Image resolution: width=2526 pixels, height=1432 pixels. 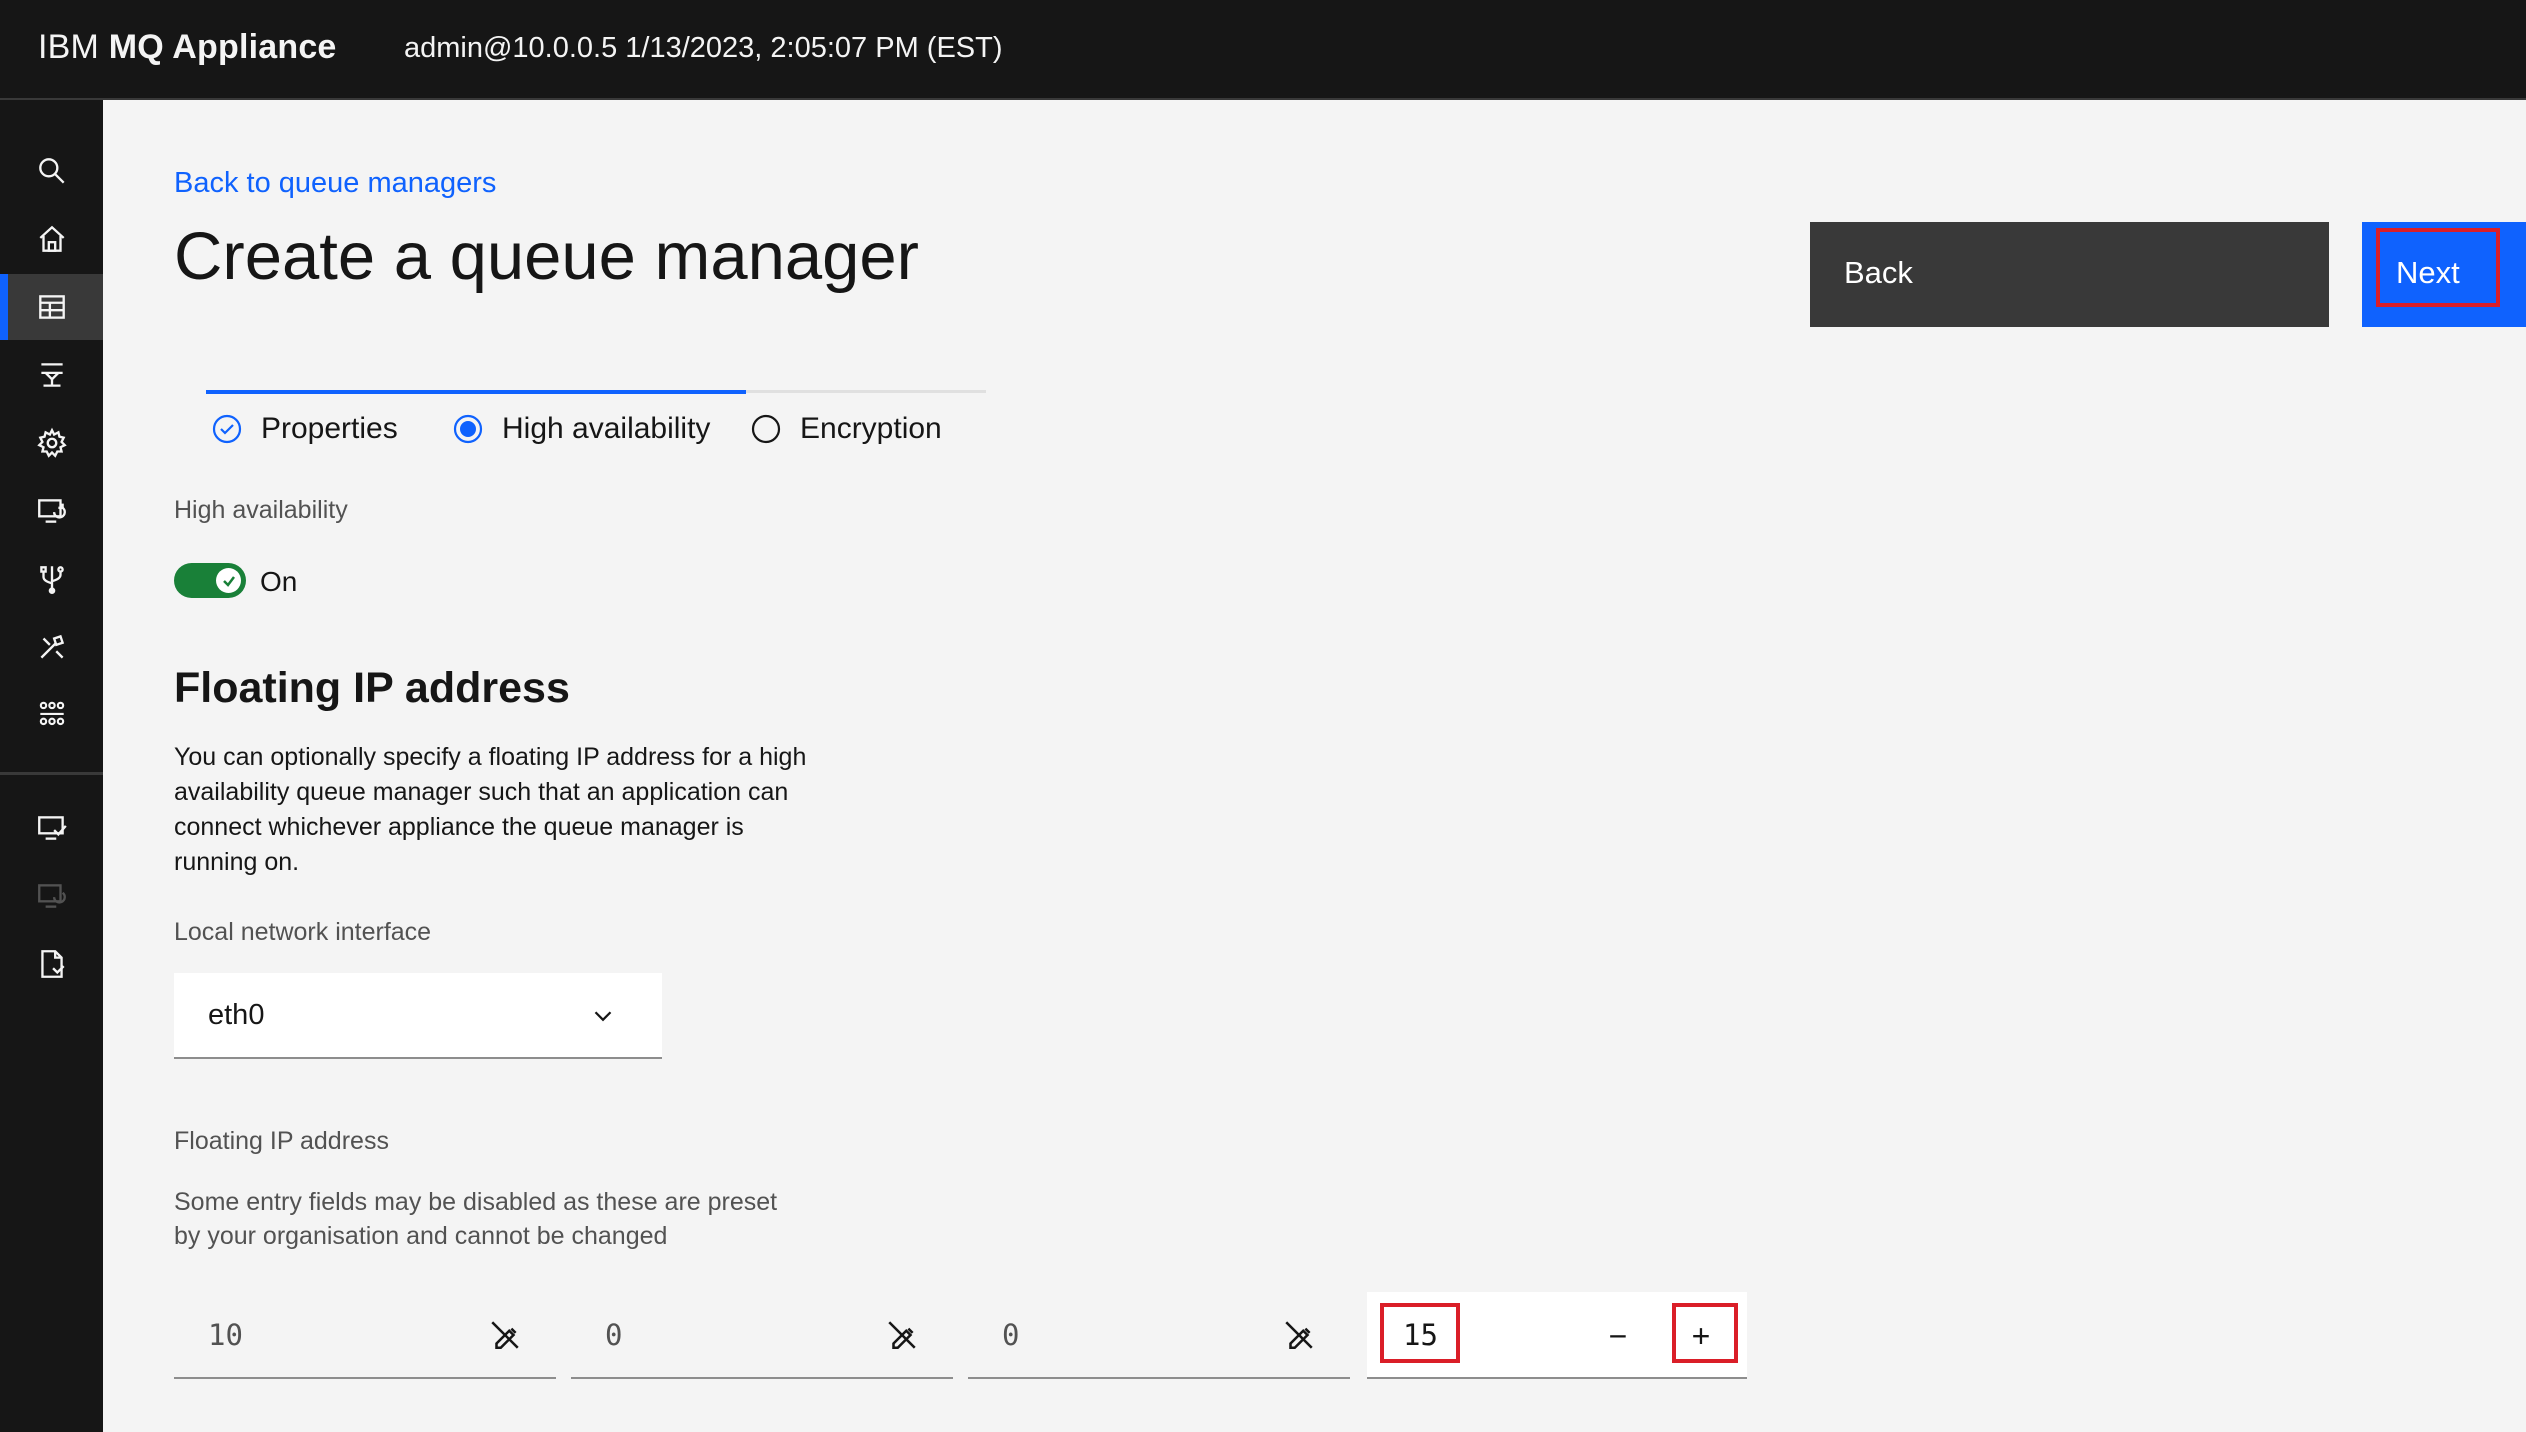 I want to click on current-step-icon, so click(x=468, y=429).